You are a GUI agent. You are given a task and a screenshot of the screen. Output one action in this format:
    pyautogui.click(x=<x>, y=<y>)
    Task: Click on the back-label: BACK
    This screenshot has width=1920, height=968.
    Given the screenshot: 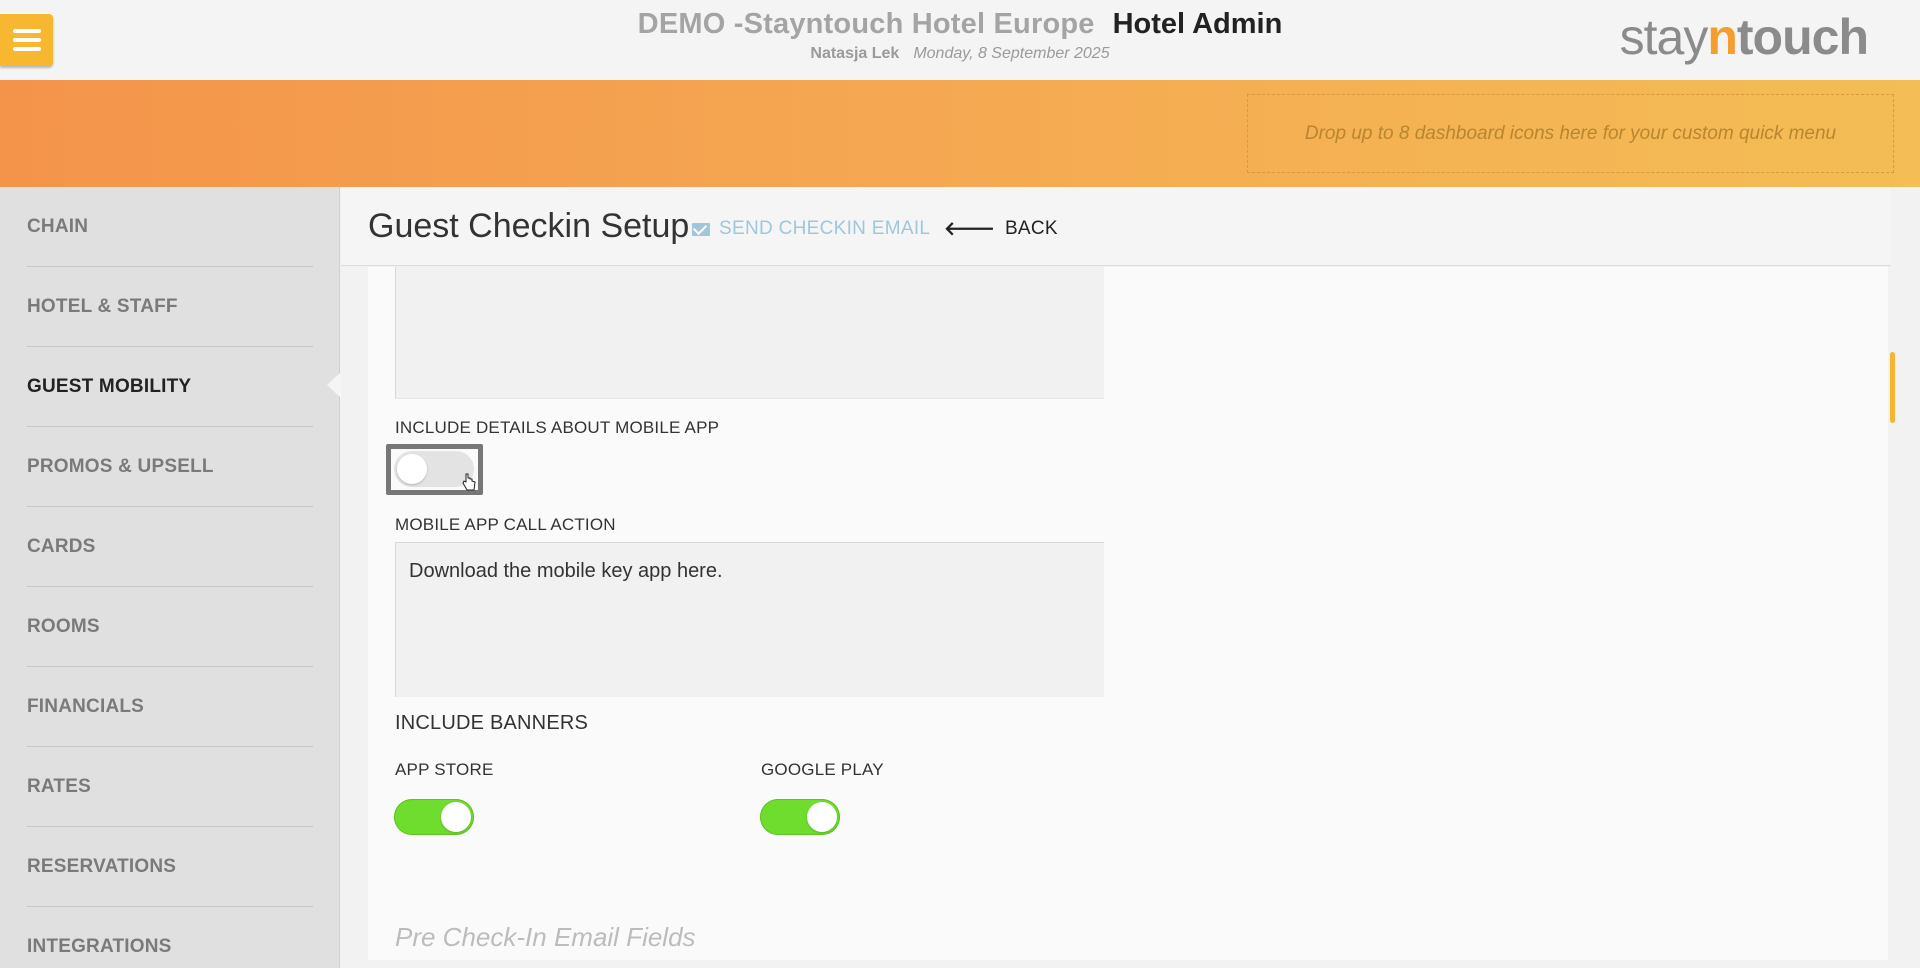 What is the action you would take?
    pyautogui.click(x=1031, y=228)
    